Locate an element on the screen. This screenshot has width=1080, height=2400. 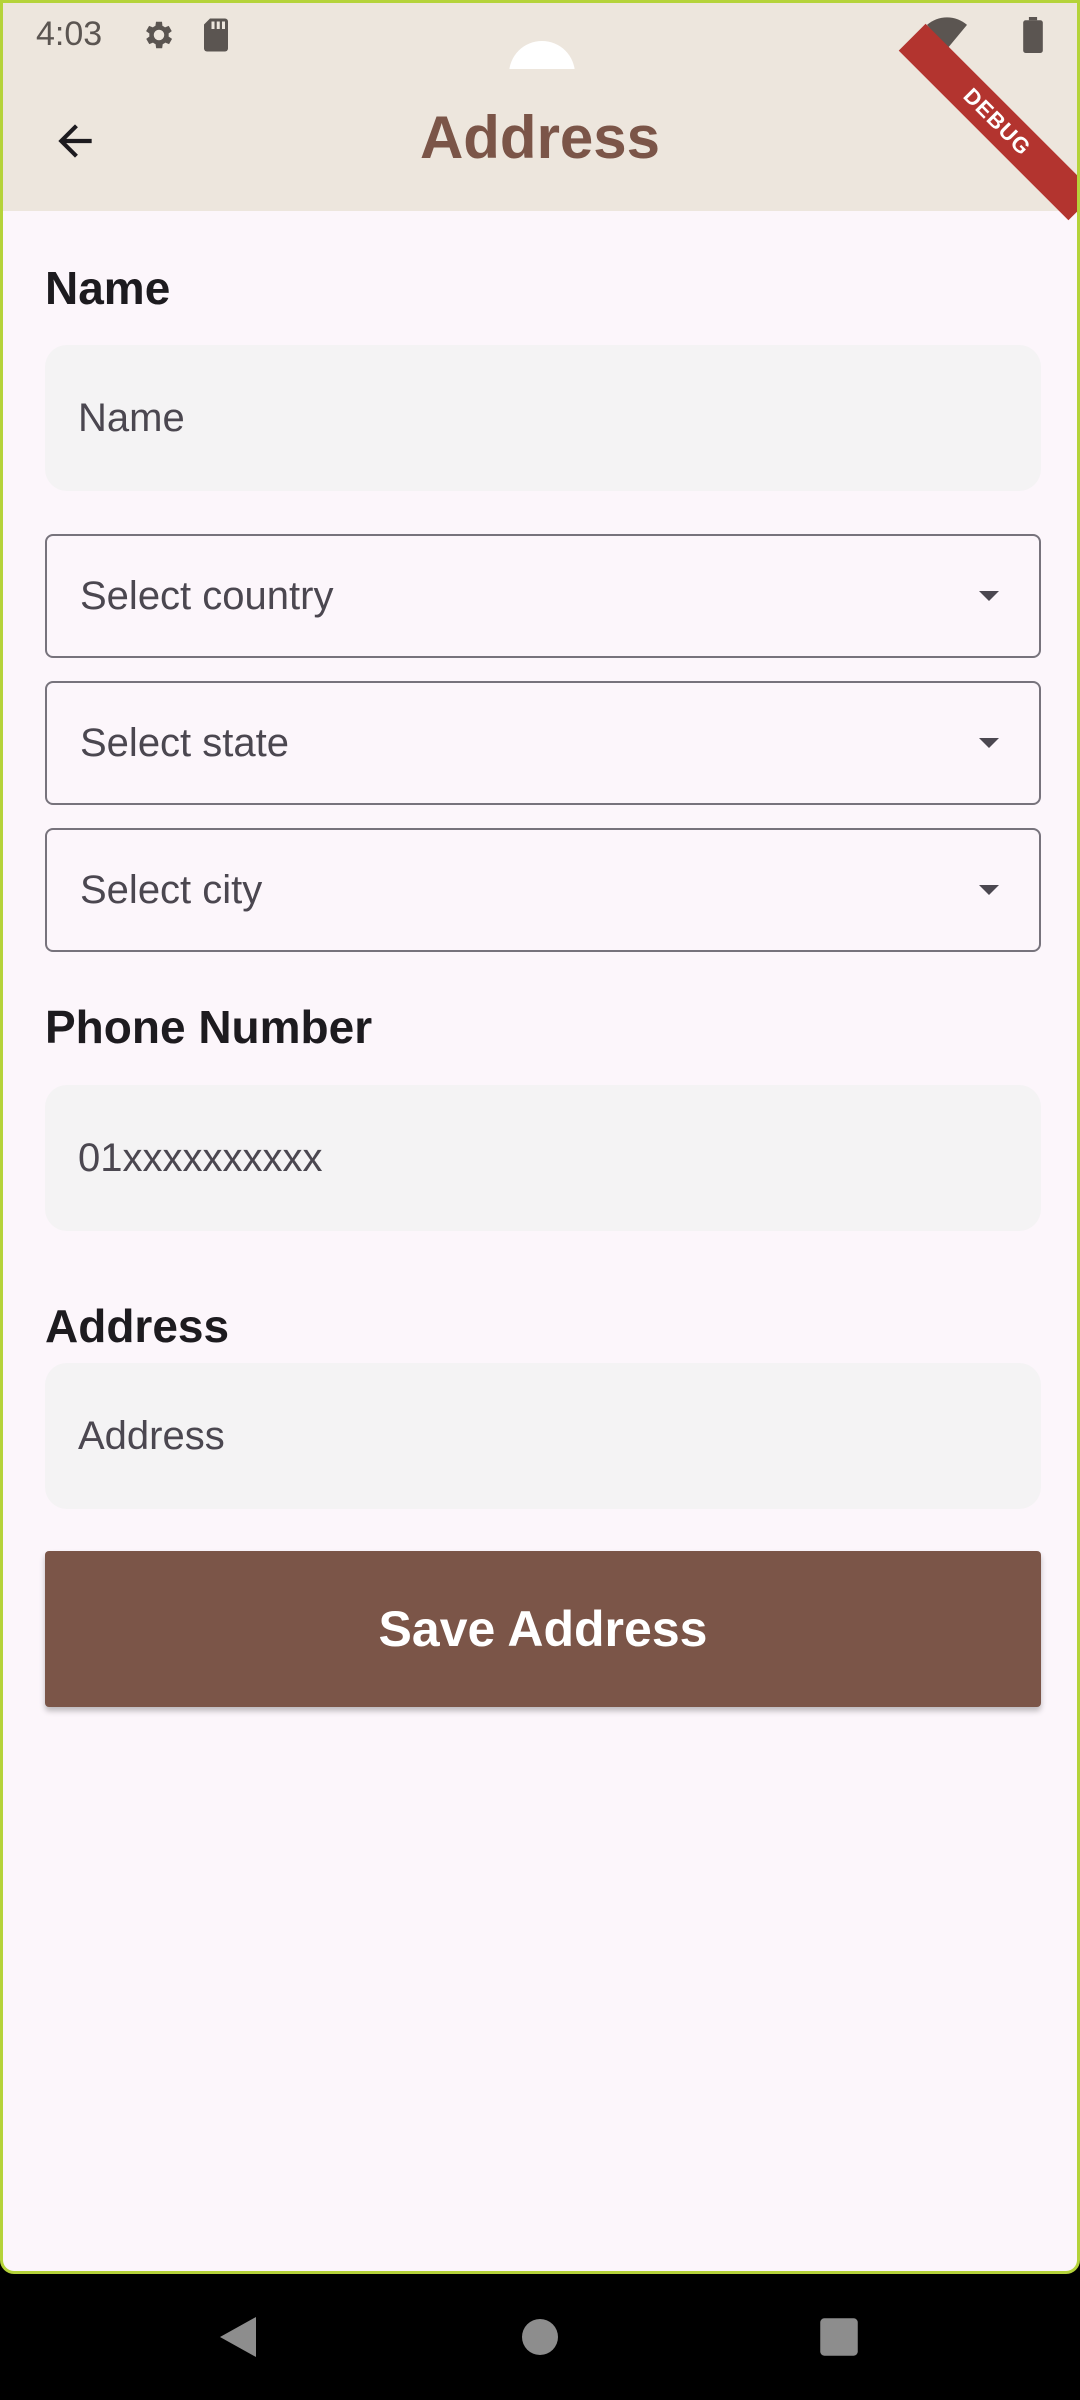
state-dropdown: Select state is located at coordinates (543, 743).